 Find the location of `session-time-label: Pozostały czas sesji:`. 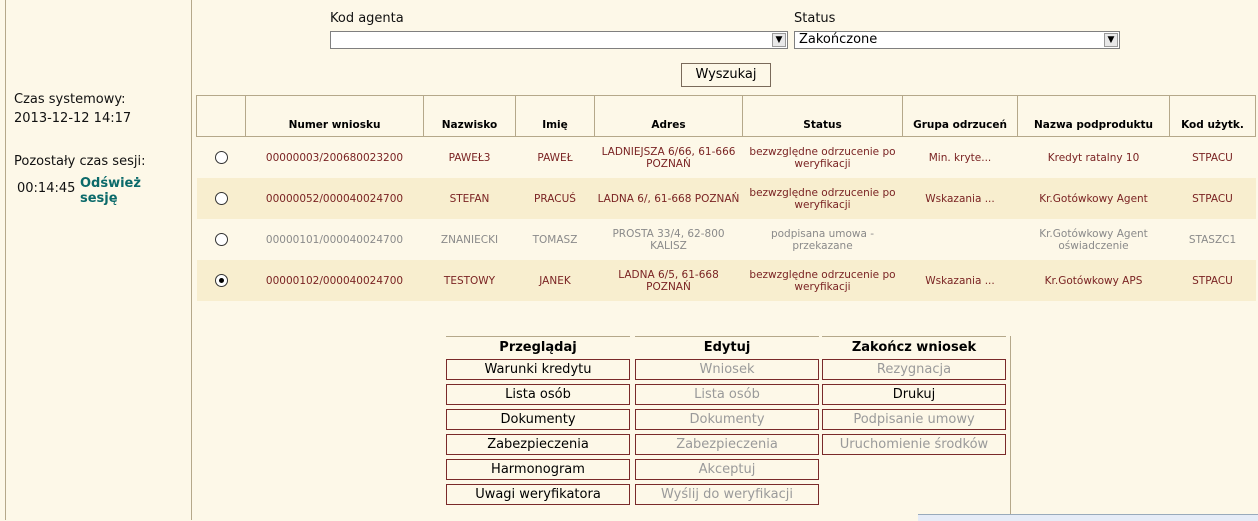

session-time-label: Pozostały czas sesji: is located at coordinates (80, 161).